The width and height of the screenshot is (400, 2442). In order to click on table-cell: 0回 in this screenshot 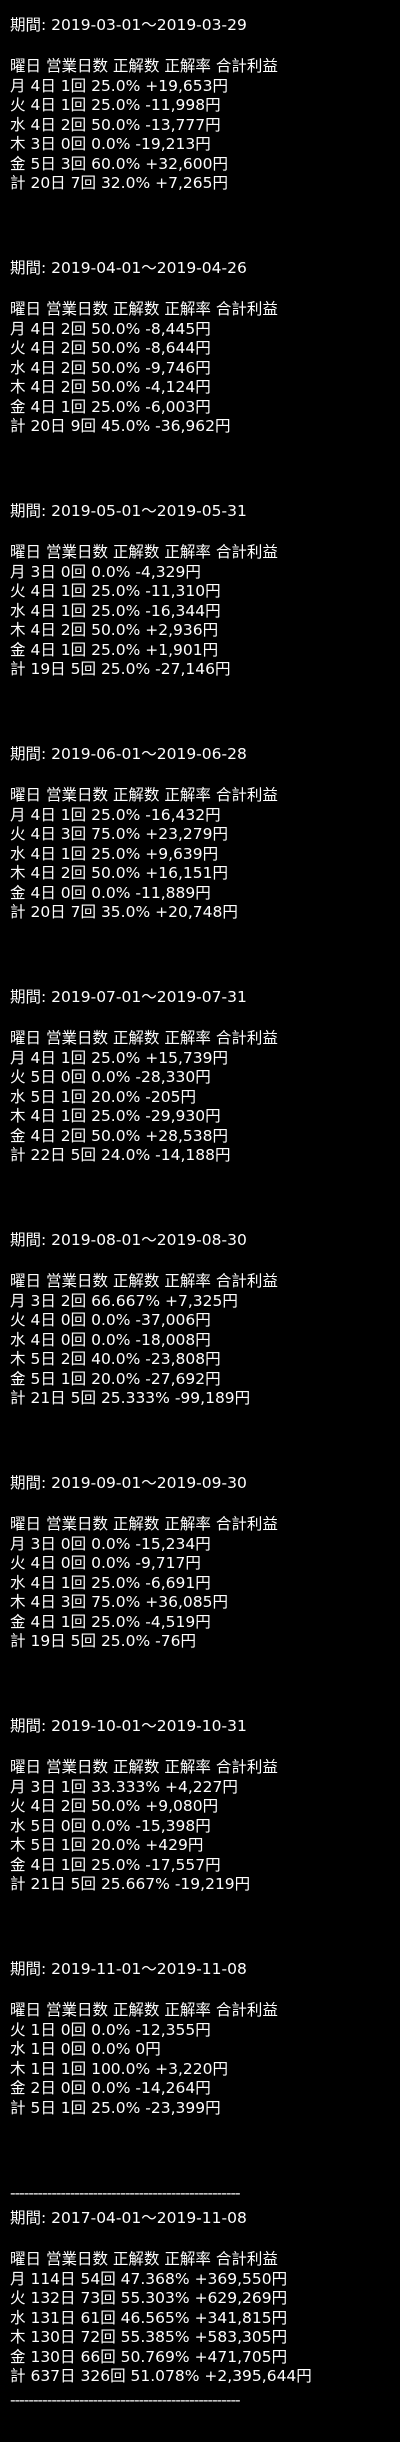, I will do `click(73, 1339)`.